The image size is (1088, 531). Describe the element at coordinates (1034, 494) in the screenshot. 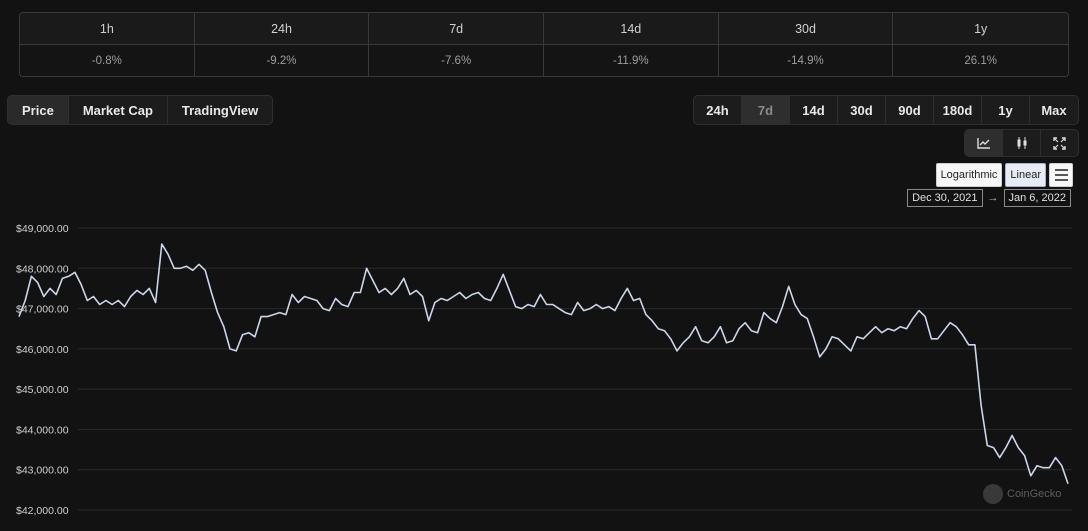

I see `watermark-text: CoinGecko` at that location.